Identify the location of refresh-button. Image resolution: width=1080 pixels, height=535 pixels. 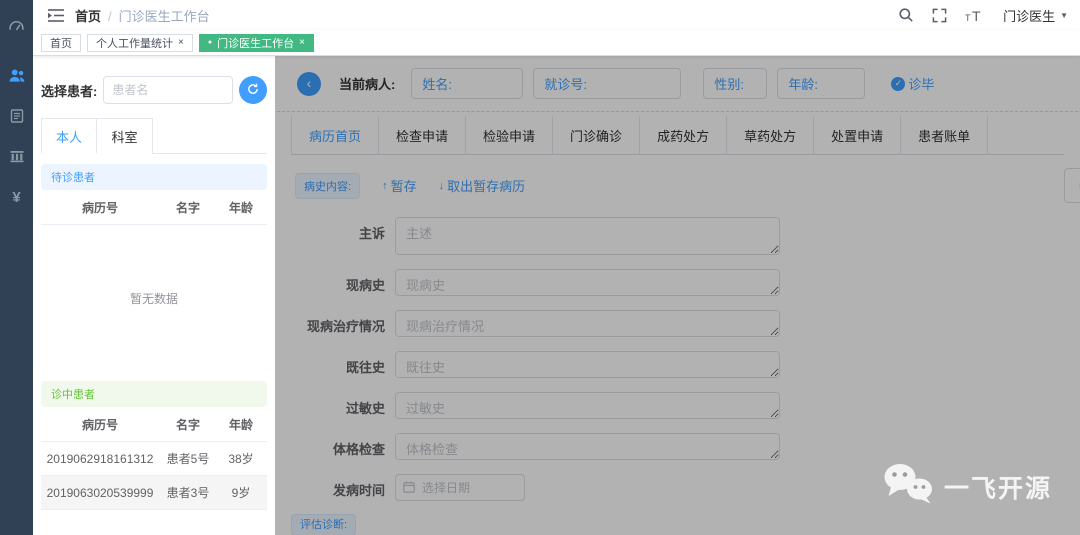
(253, 90).